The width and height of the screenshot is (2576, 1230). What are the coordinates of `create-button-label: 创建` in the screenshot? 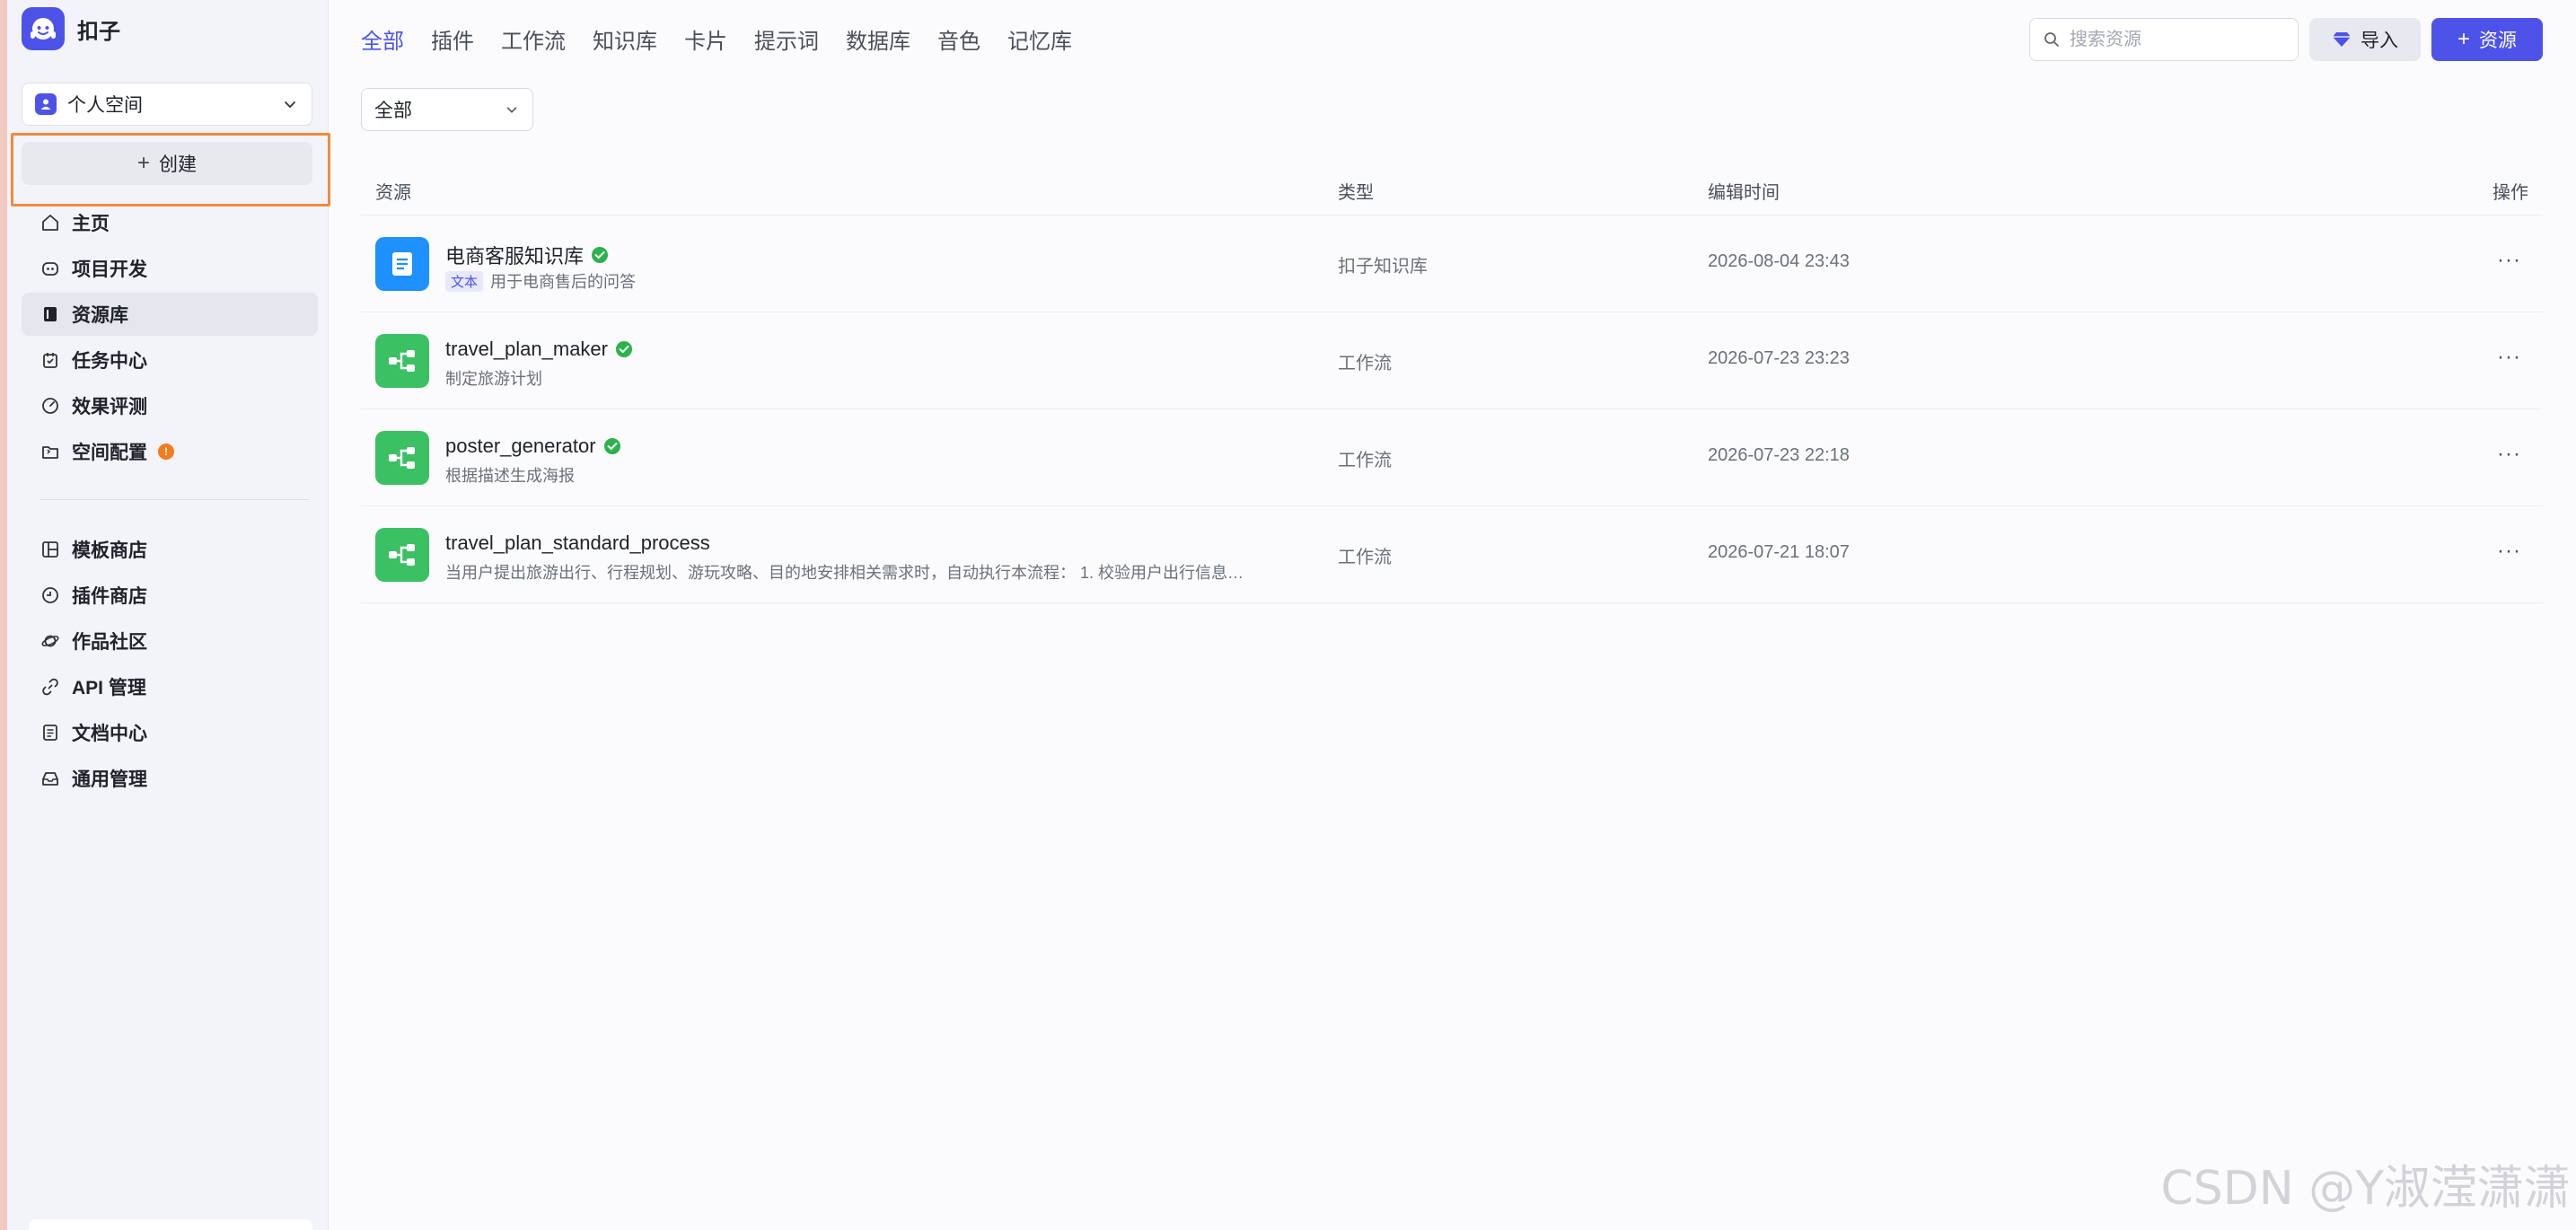 It's located at (178, 164).